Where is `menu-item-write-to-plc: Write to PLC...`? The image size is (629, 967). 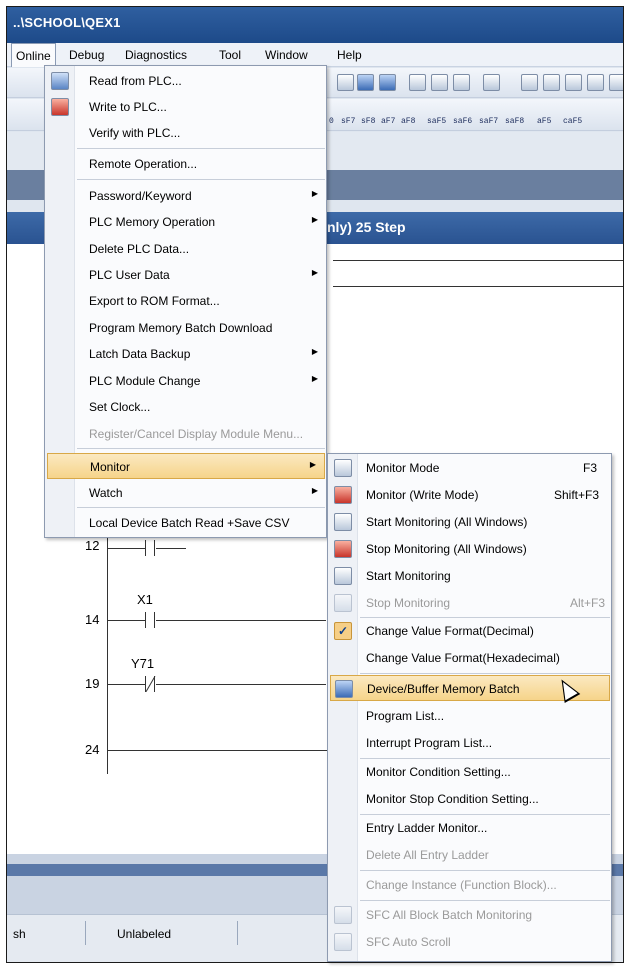 menu-item-write-to-plc: Write to PLC... is located at coordinates (185, 107).